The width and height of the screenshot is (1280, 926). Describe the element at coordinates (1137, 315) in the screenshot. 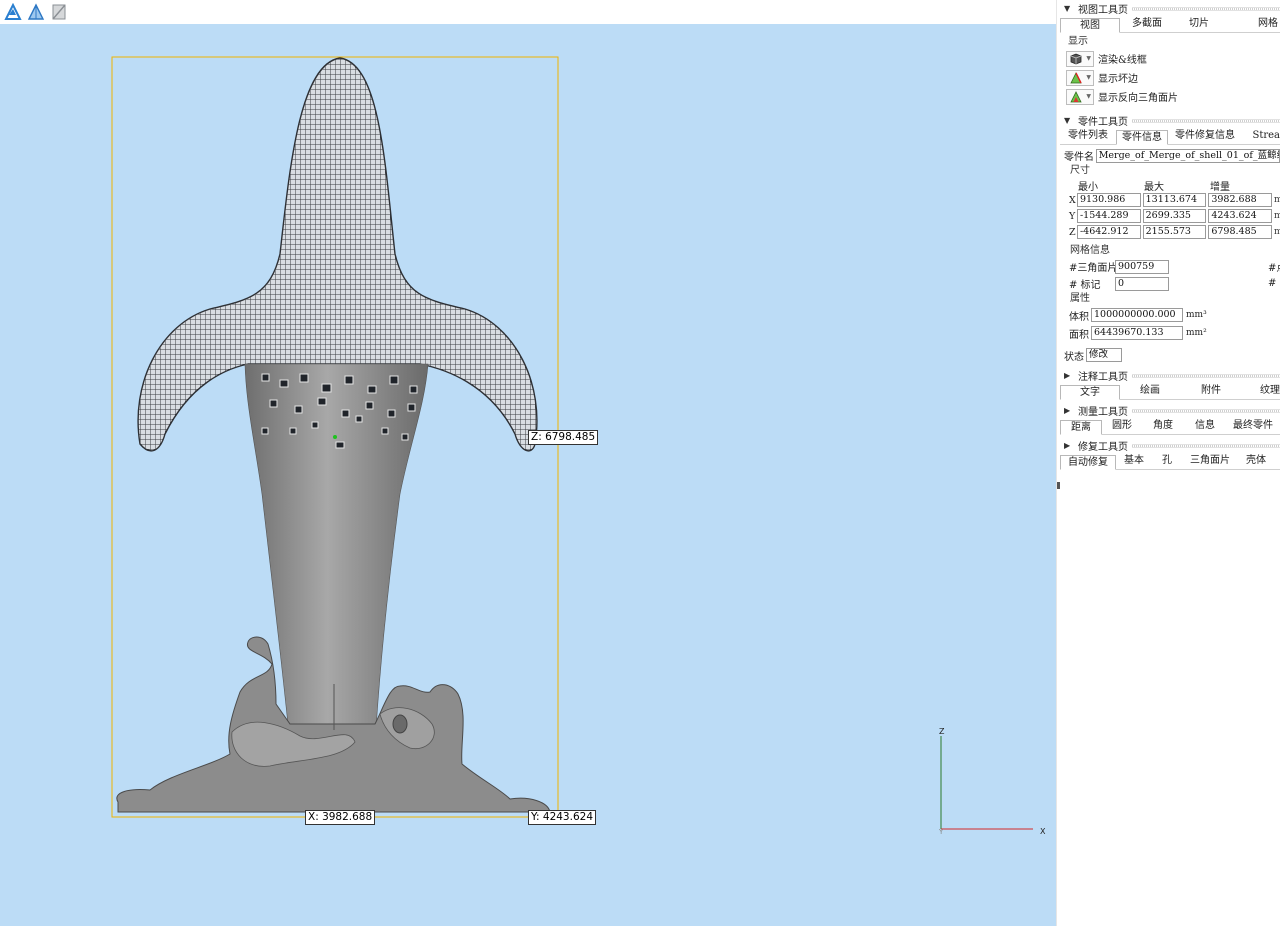

I see `volume-field: 1000000000.000` at that location.